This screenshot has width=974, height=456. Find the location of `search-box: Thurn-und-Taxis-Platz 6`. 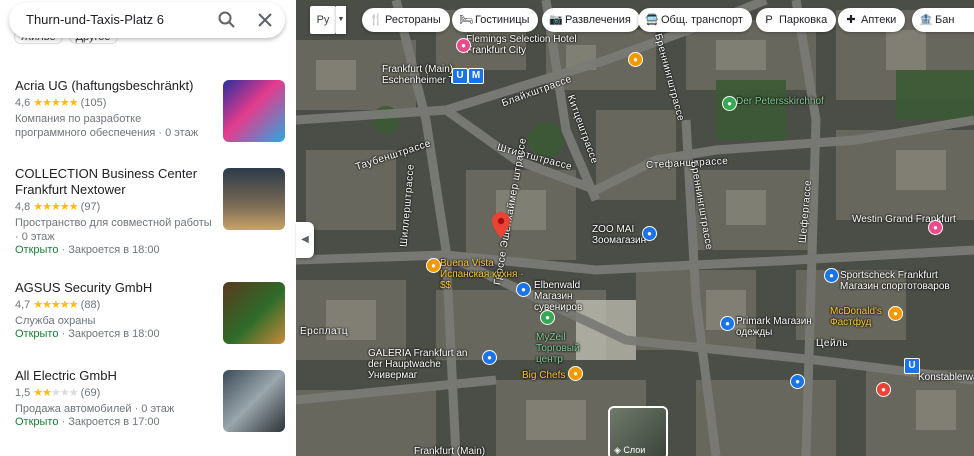

search-box: Thurn-und-Taxis-Platz 6 is located at coordinates (147, 20).